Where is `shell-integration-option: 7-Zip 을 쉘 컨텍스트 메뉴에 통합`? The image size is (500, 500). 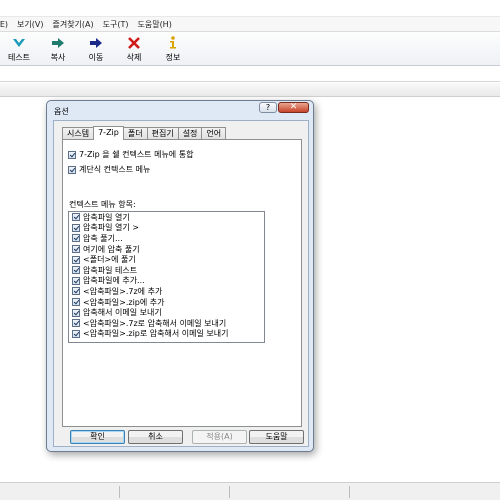
shell-integration-option: 7-Zip 을 쉘 컨텍스트 메뉴에 통합 is located at coordinates (130, 154).